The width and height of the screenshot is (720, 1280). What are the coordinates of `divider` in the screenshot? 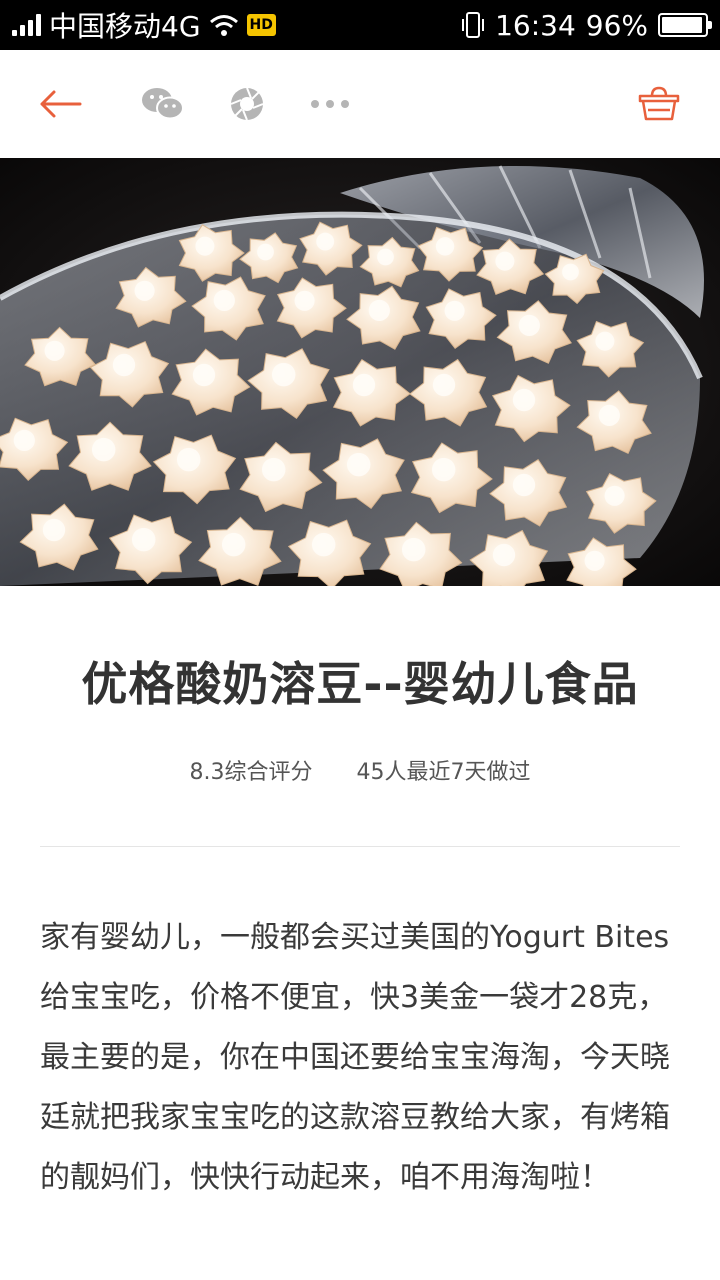 It's located at (360, 846).